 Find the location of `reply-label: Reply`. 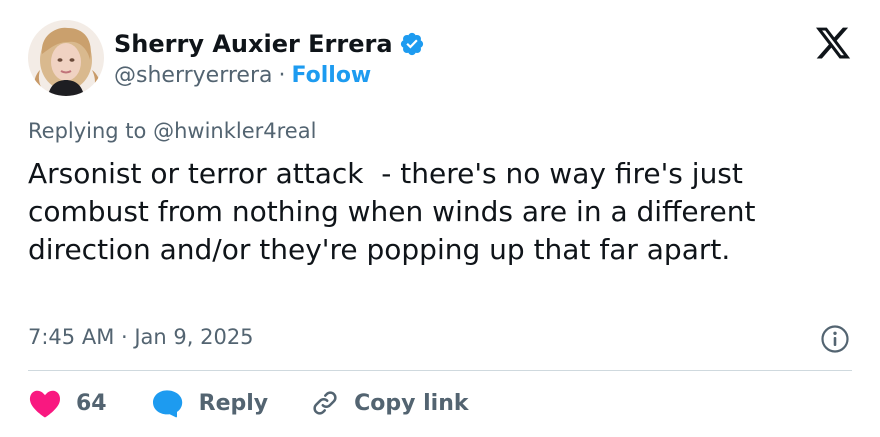

reply-label: Reply is located at coordinates (233, 403).